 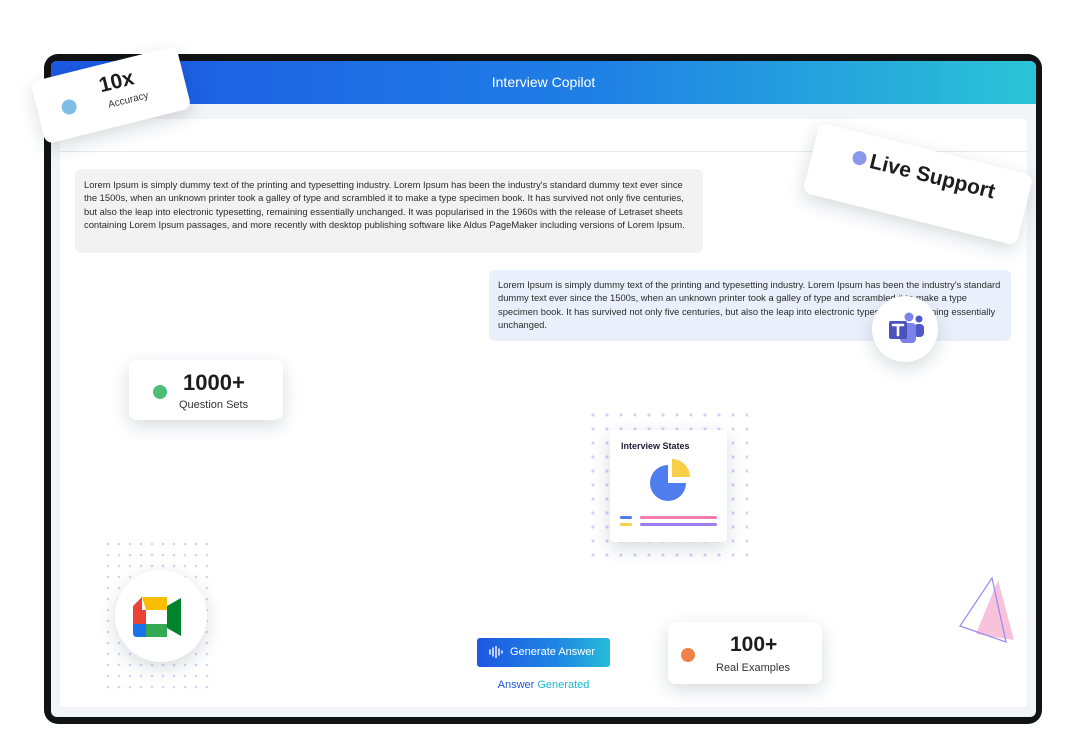 I want to click on legend-line-pink, so click(x=678, y=517).